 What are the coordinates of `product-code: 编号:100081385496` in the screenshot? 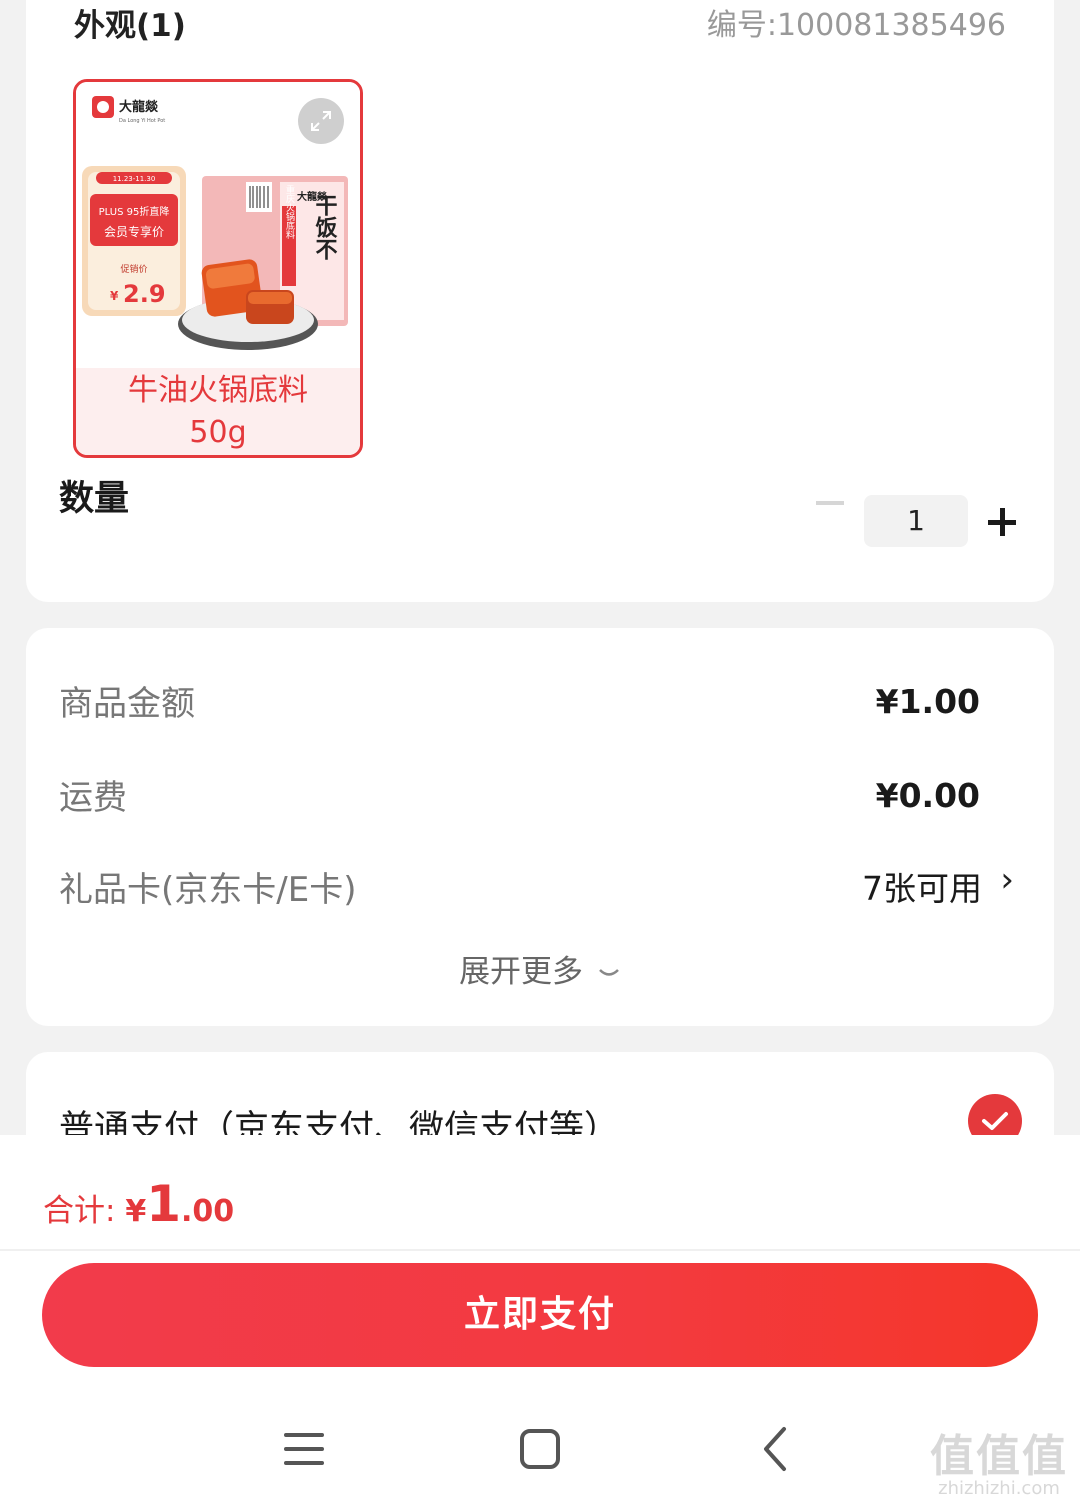 It's located at (856, 25).